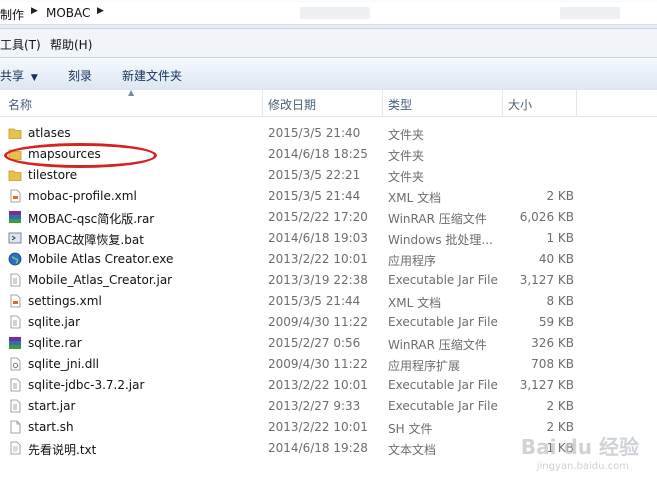  I want to click on file-row: tilestore 2015/3/5 22:21 文件夹, so click(328, 175).